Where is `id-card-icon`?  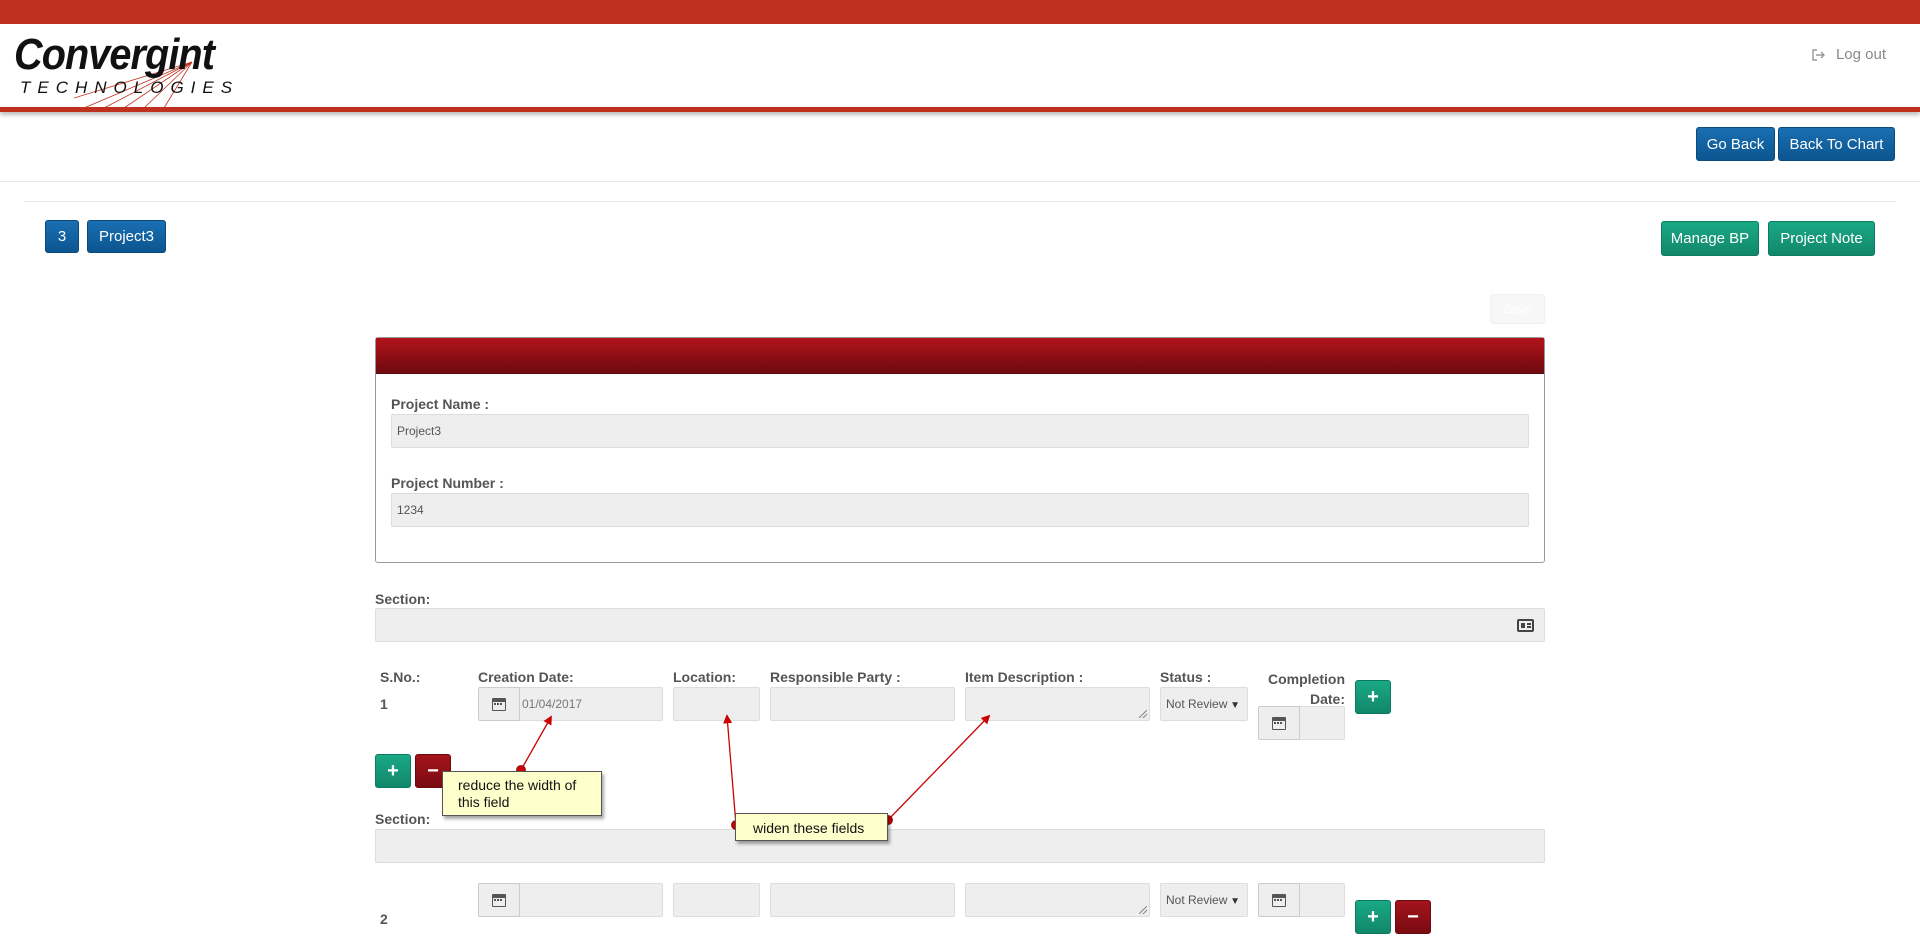 id-card-icon is located at coordinates (1525, 625).